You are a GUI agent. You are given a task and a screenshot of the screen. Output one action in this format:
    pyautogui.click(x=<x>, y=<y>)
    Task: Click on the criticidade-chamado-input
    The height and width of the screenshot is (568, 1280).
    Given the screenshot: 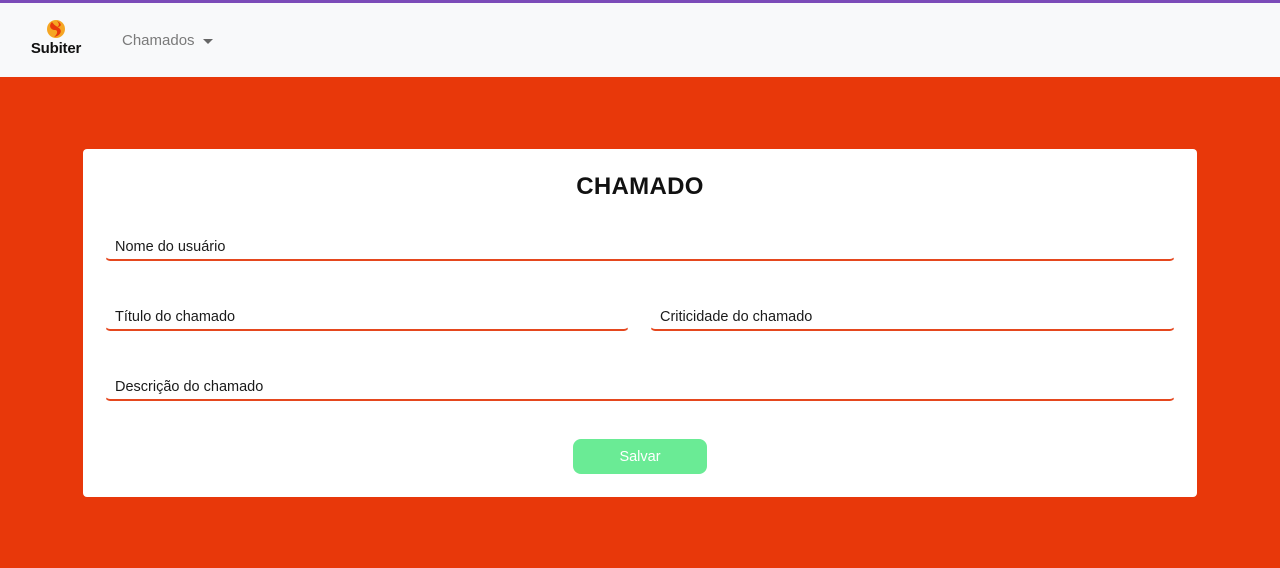 What is the action you would take?
    pyautogui.click(x=912, y=316)
    